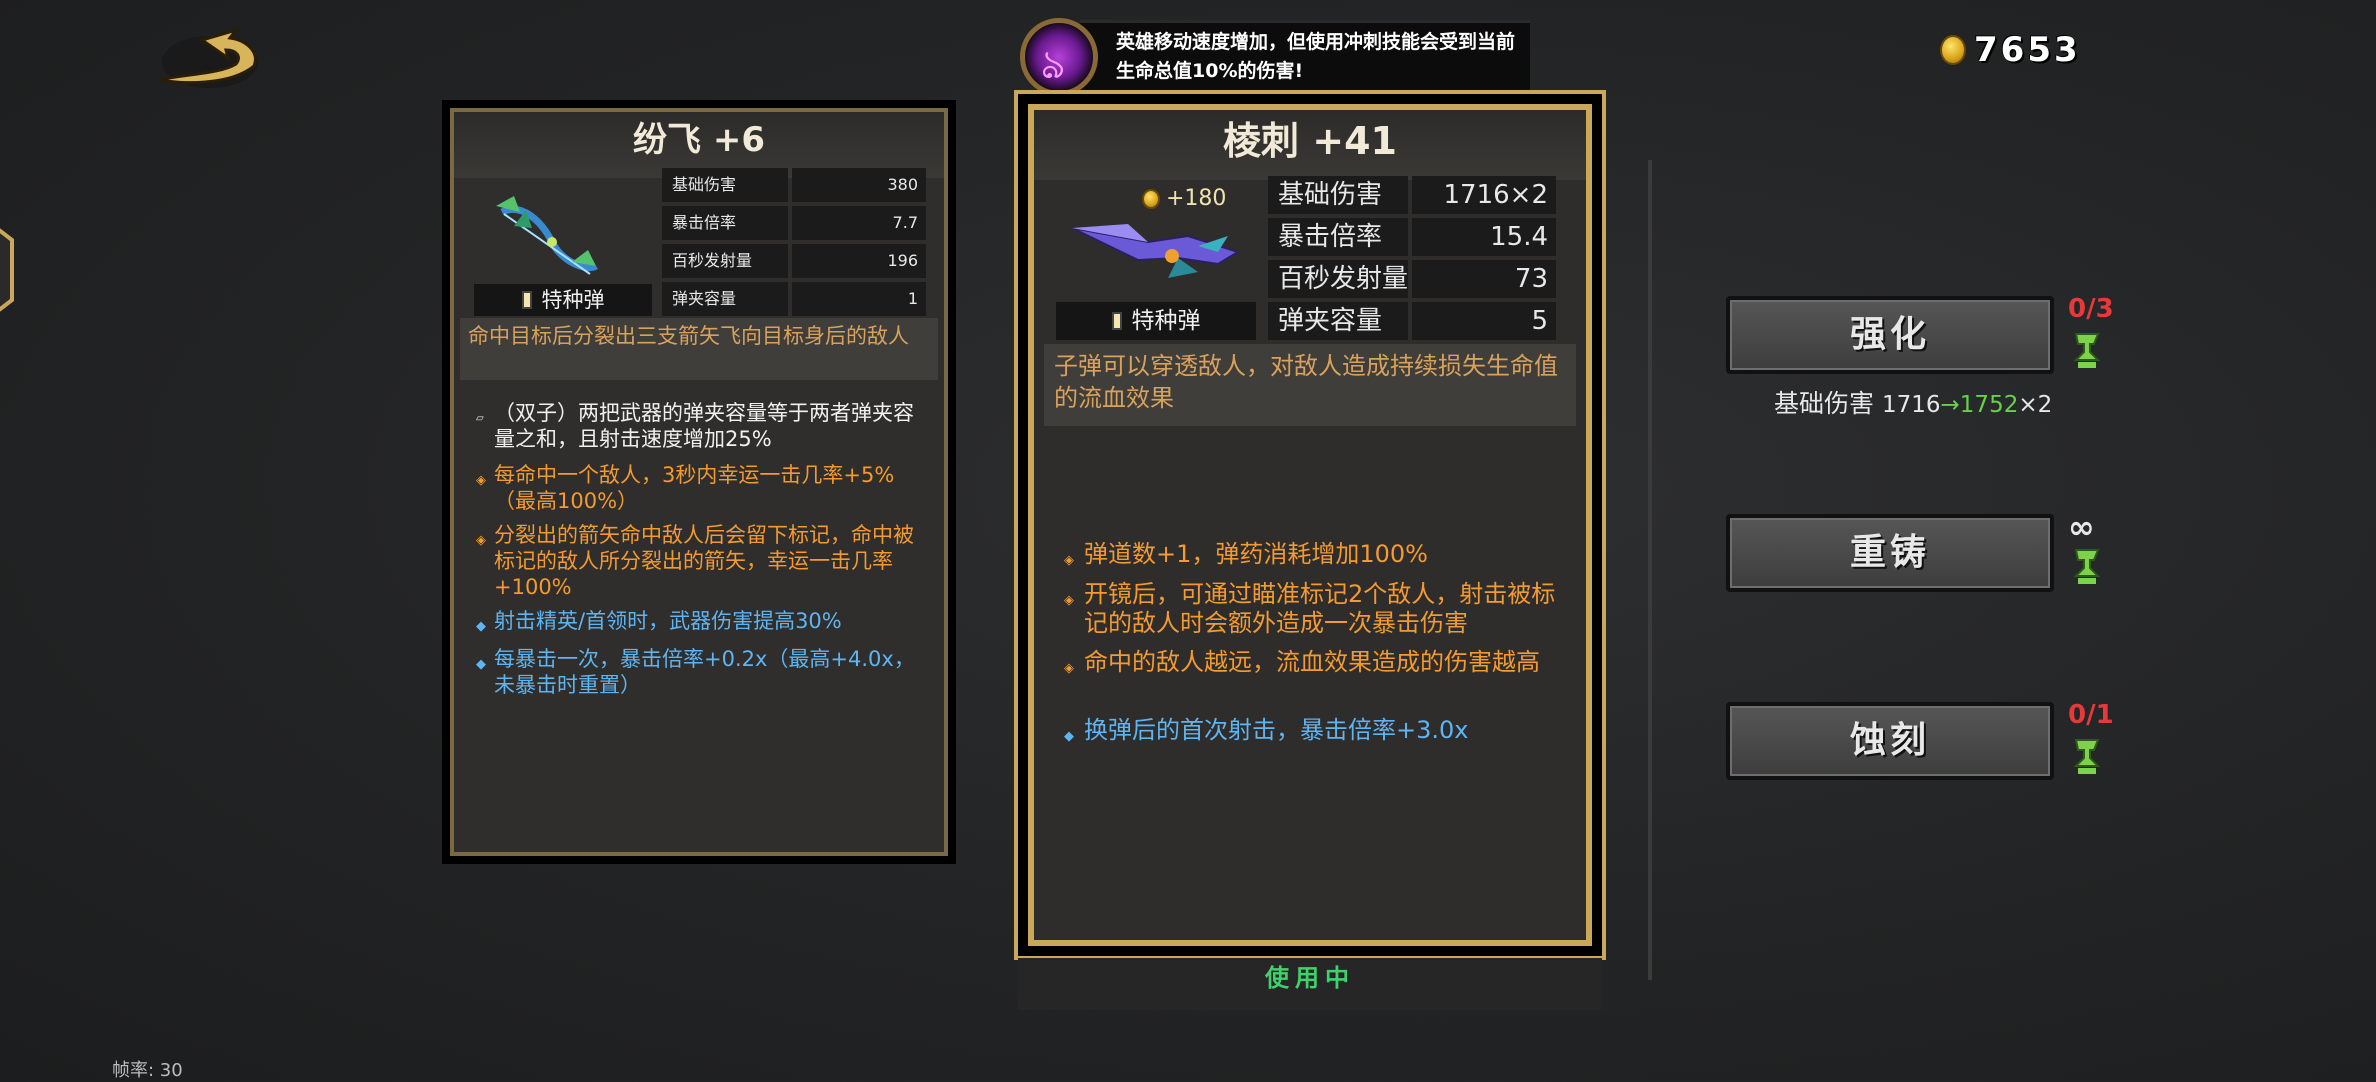 This screenshot has height=1082, width=2376. Describe the element at coordinates (1158, 246) in the screenshot. I see `spike-rifle-weapon-icon` at that location.